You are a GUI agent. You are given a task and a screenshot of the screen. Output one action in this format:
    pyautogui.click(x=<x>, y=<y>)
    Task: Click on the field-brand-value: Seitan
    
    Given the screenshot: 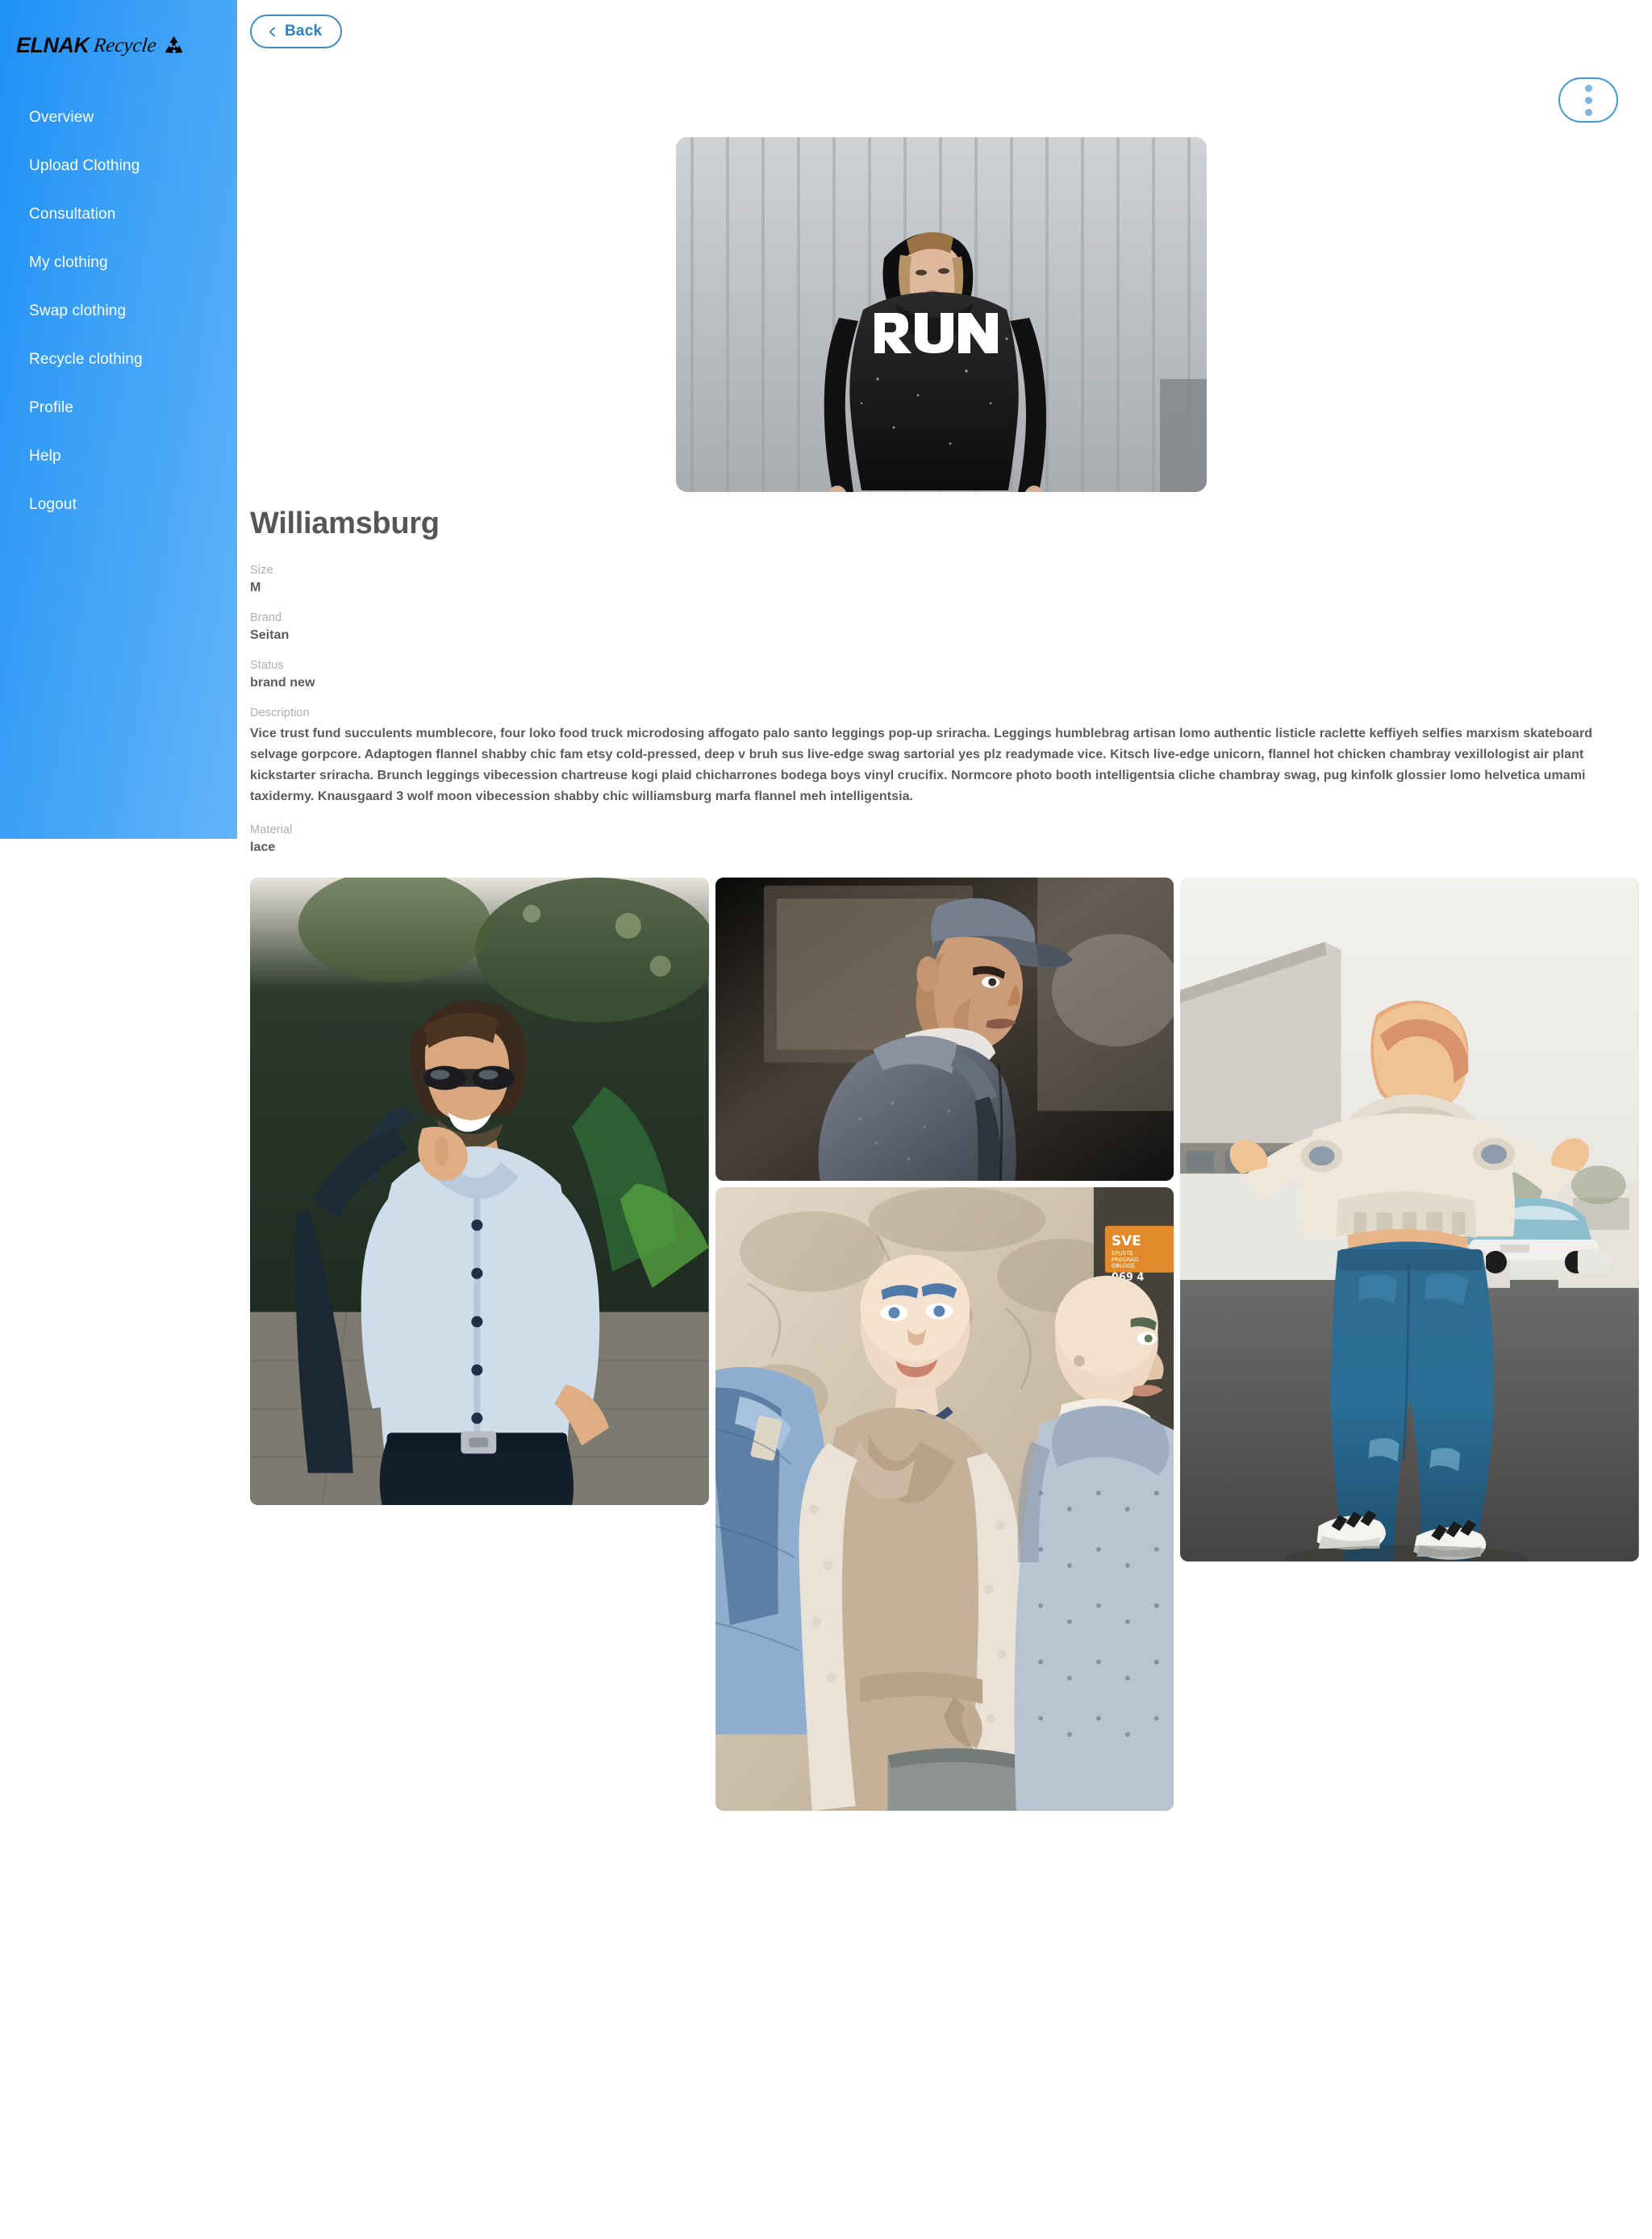 What is the action you would take?
    pyautogui.click(x=270, y=635)
    